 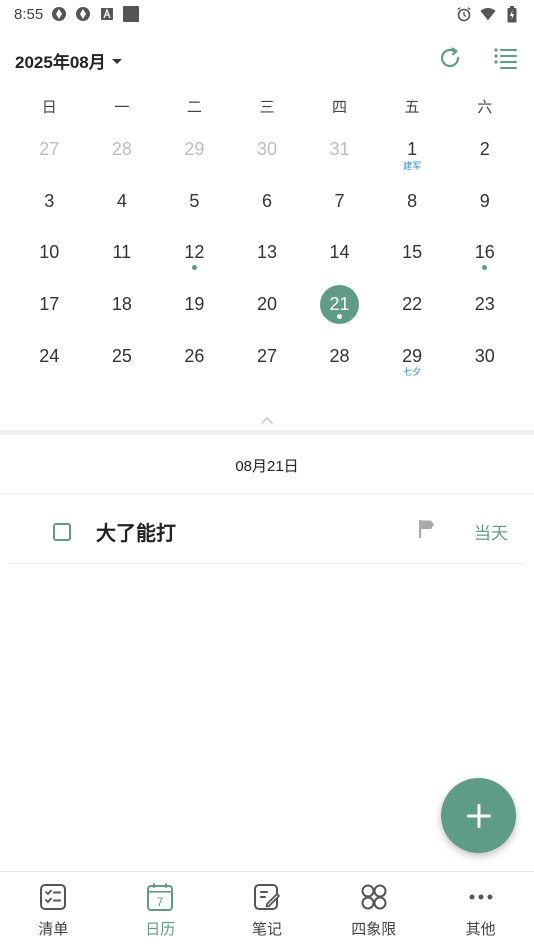 What do you see at coordinates (480, 911) in the screenshot?
I see `nav-item-more: 其他` at bounding box center [480, 911].